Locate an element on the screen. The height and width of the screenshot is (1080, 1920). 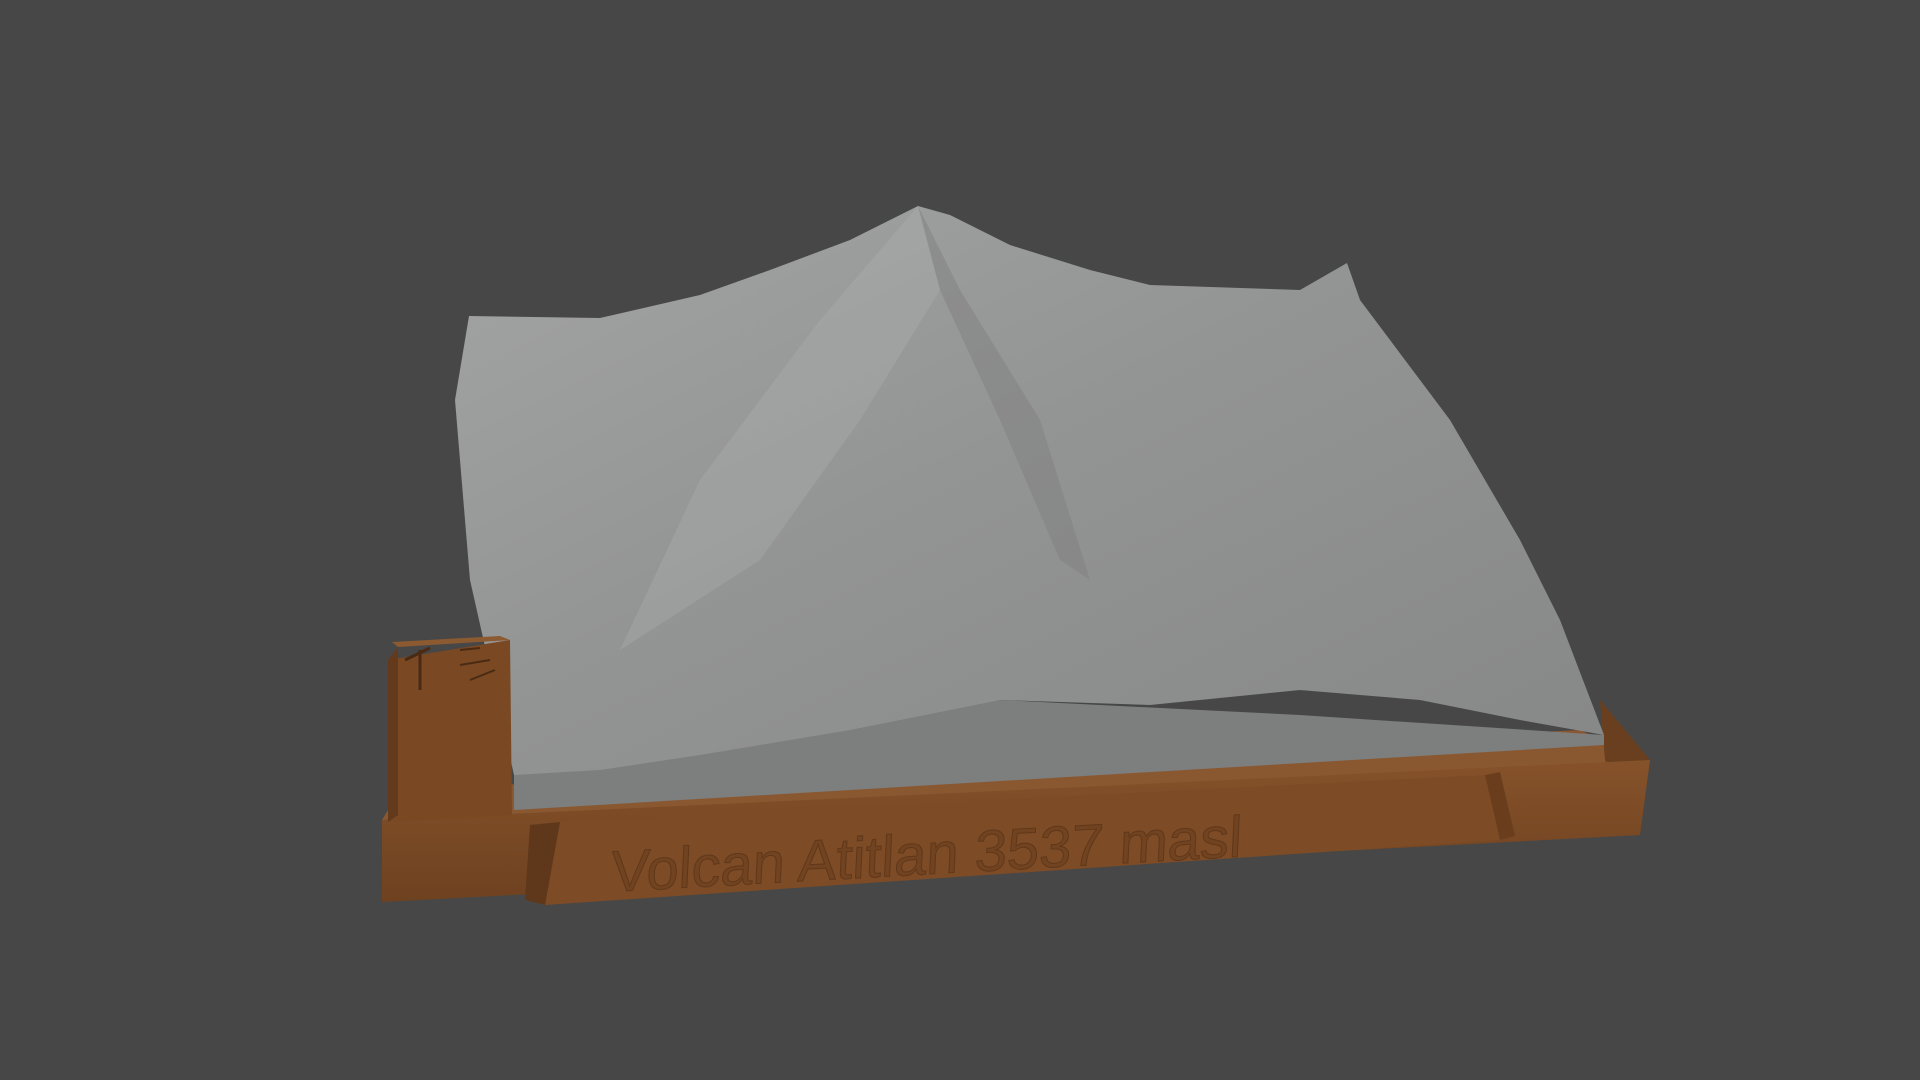
corner-block-front is located at coordinates (450, 731).